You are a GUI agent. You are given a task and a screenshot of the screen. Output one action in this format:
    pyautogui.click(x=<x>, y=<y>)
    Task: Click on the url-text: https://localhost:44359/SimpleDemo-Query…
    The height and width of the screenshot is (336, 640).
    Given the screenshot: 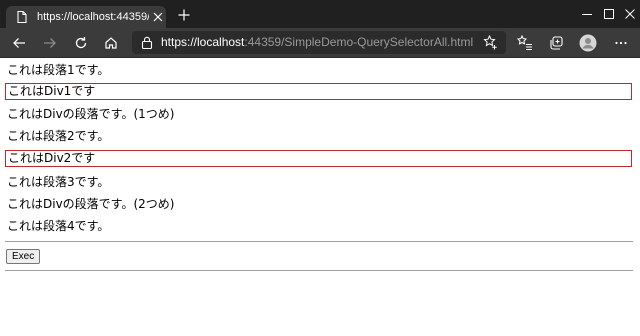 What is the action you would take?
    pyautogui.click(x=317, y=42)
    